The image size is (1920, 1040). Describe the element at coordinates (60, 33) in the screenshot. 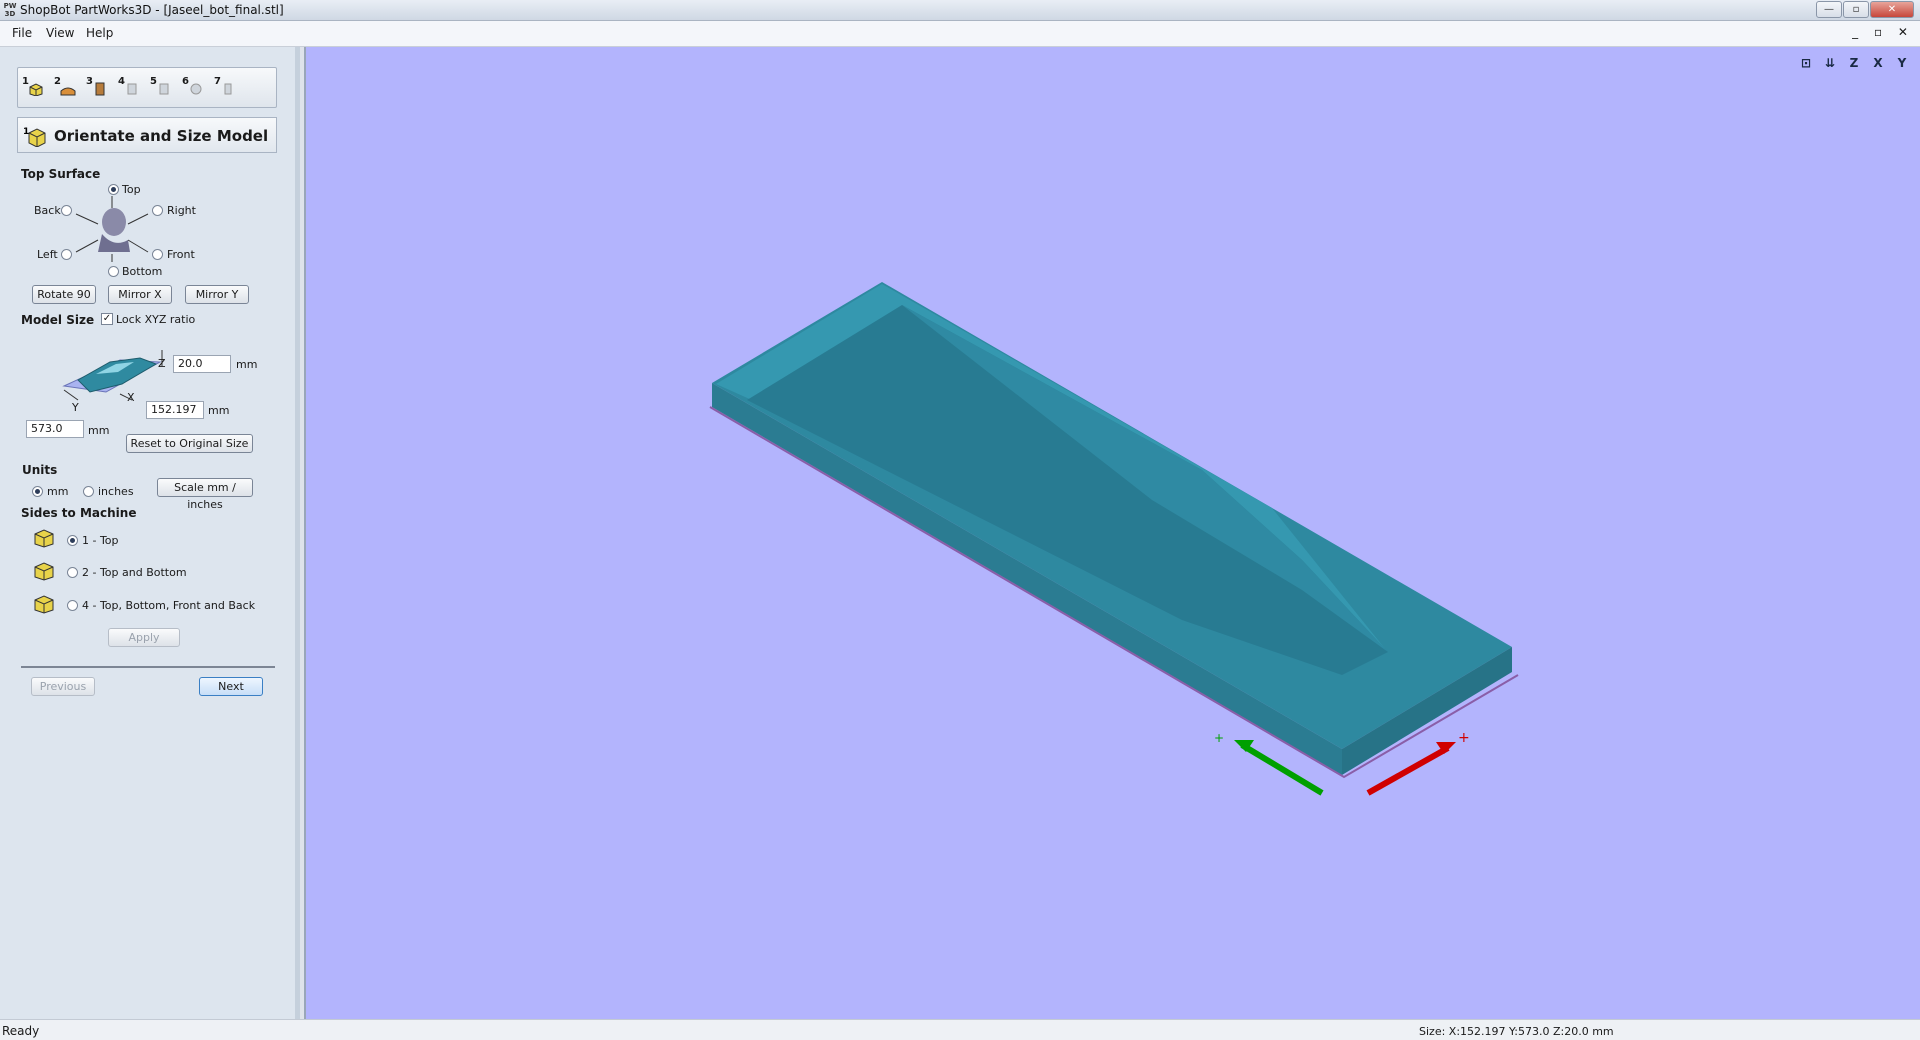

I see `menu-view: View` at that location.